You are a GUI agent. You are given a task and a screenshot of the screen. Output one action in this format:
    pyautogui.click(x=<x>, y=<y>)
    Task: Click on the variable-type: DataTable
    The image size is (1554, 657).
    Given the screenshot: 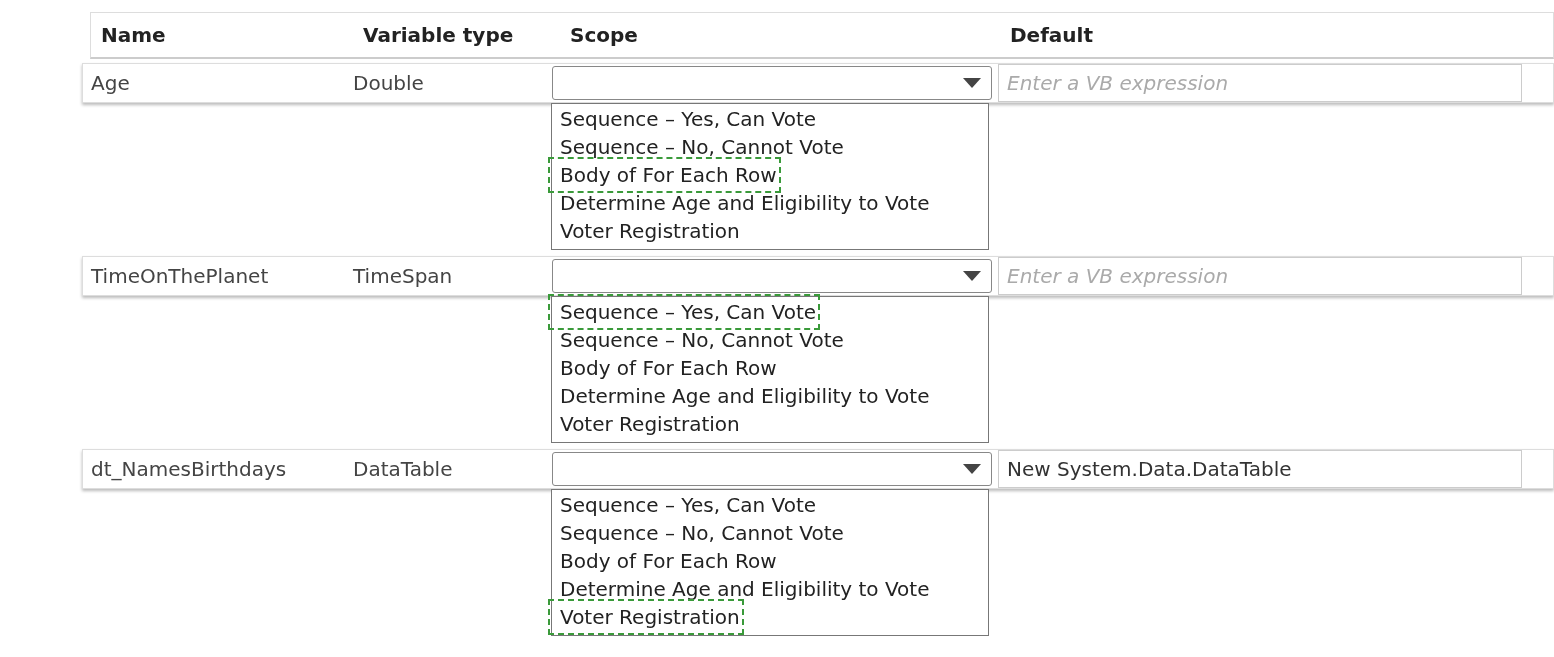 What is the action you would take?
    pyautogui.click(x=403, y=469)
    